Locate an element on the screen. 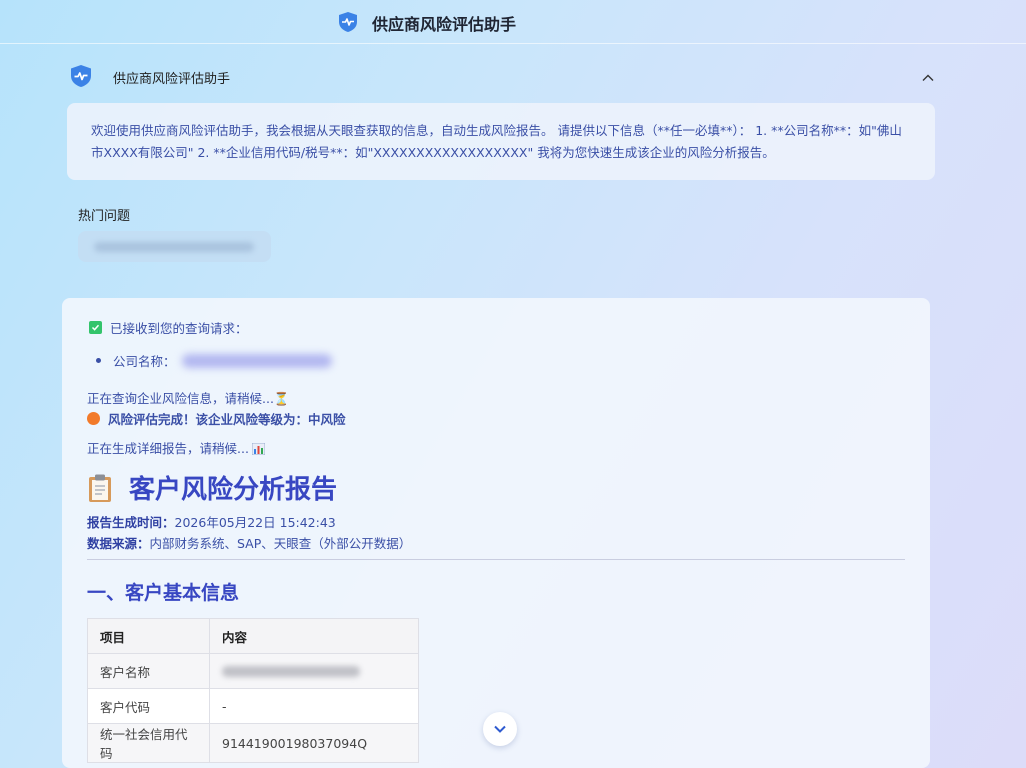 The height and width of the screenshot is (768, 1026). report-generated-time: 报告生成时间：2026年05月22日 15:42:43 is located at coordinates (211, 521).